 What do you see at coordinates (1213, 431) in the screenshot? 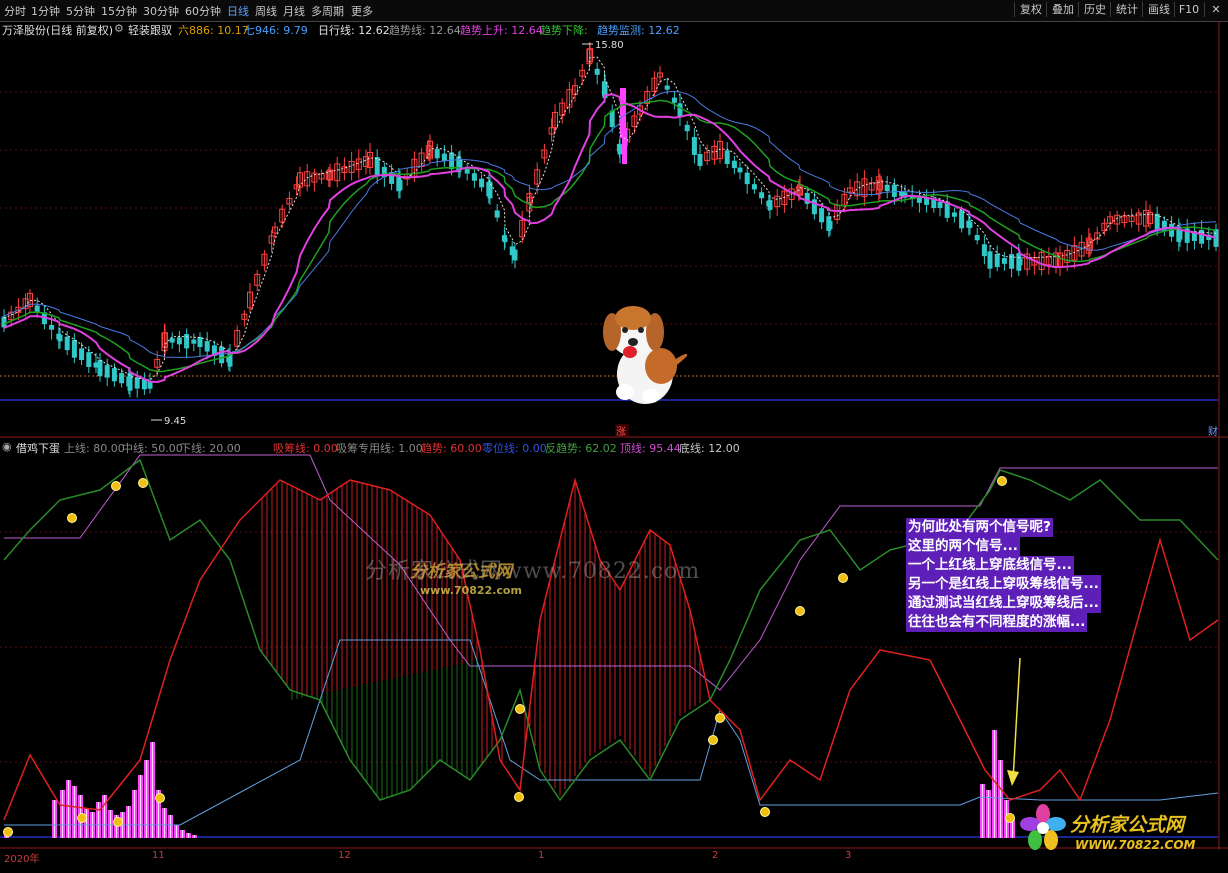
I see `finance-tag: 财` at bounding box center [1213, 431].